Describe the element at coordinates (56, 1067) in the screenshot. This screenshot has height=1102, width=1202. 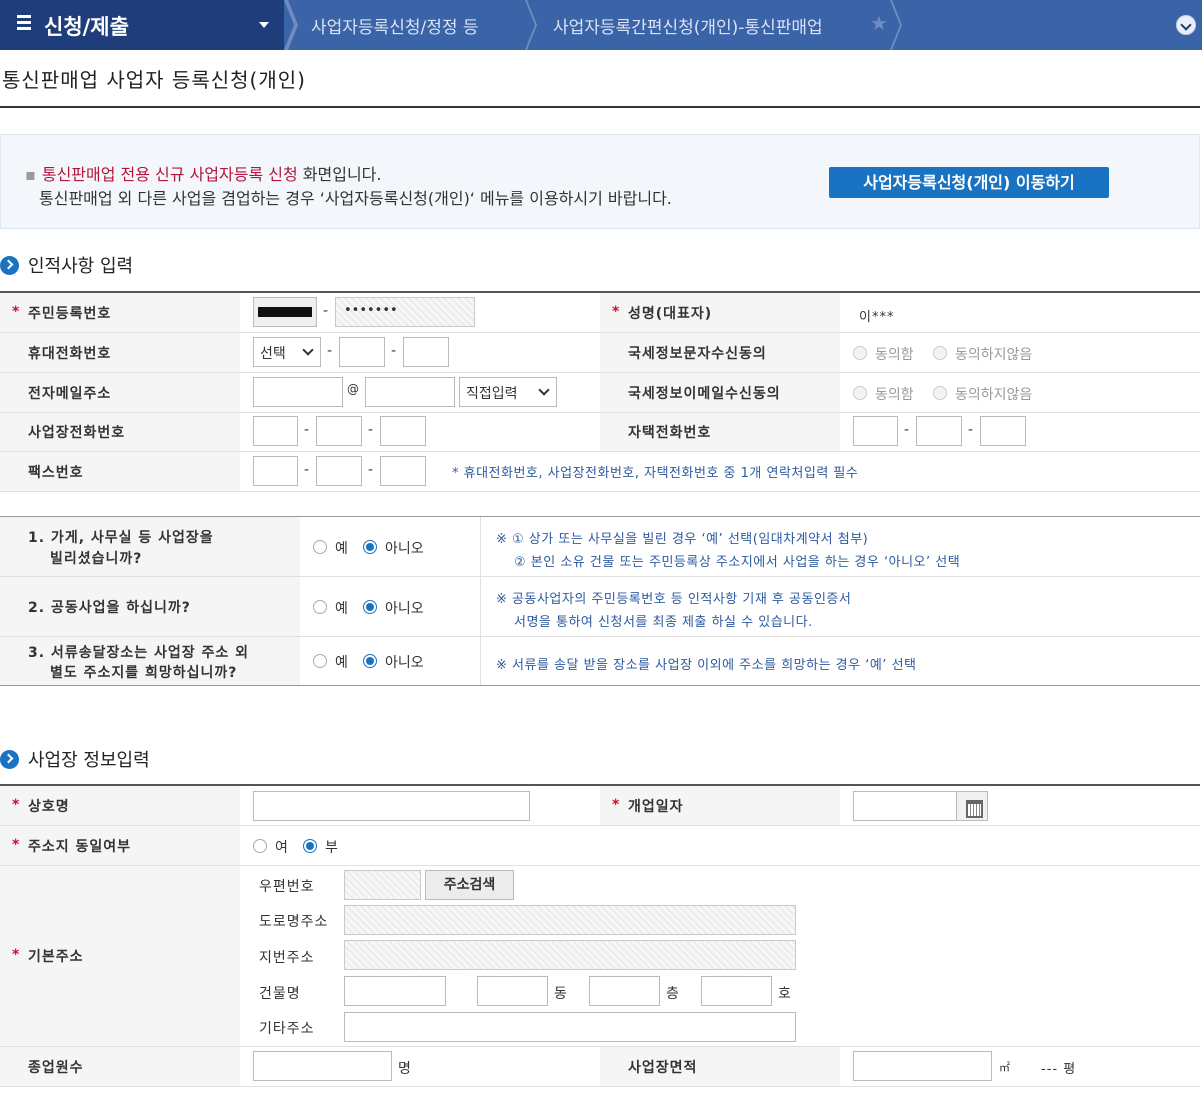
I see `employees-label: 종업원수` at that location.